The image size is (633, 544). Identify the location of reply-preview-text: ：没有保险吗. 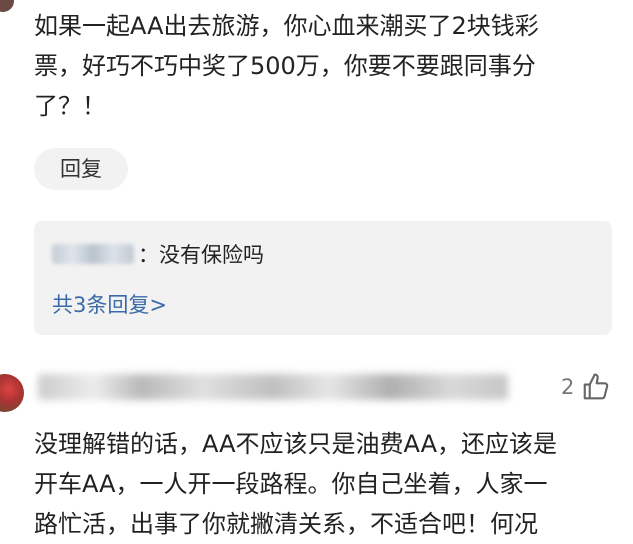
(201, 255).